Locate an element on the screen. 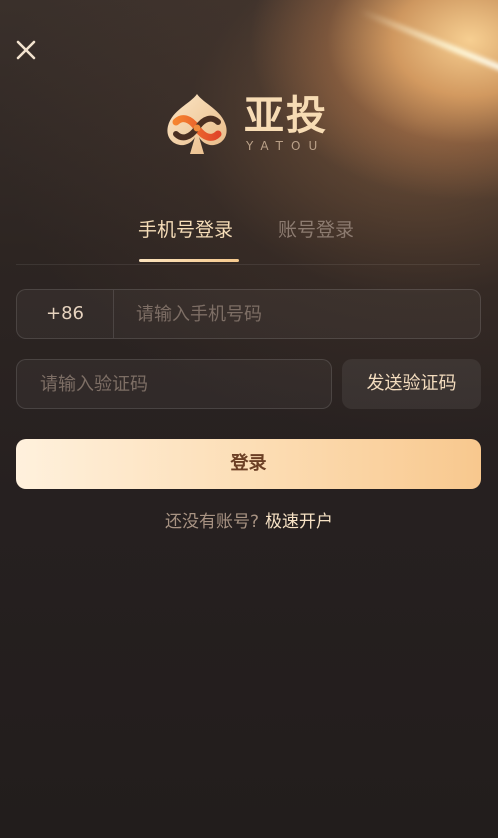 This screenshot has height=838, width=498. brand-subtitle: YATOU is located at coordinates (286, 146).